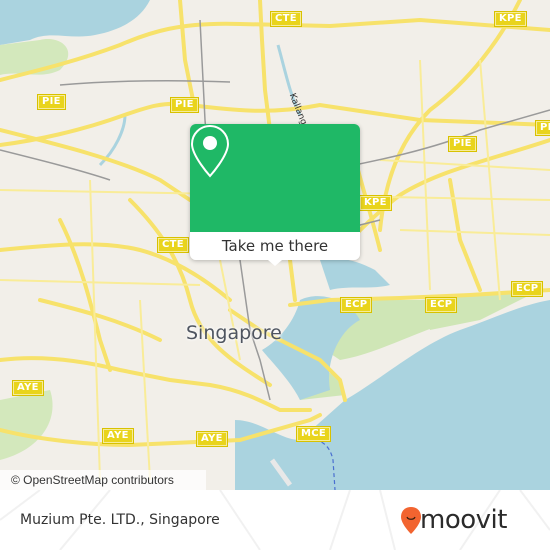  Describe the element at coordinates (313, 434) in the screenshot. I see `highway-shield-mce: MCE` at that location.